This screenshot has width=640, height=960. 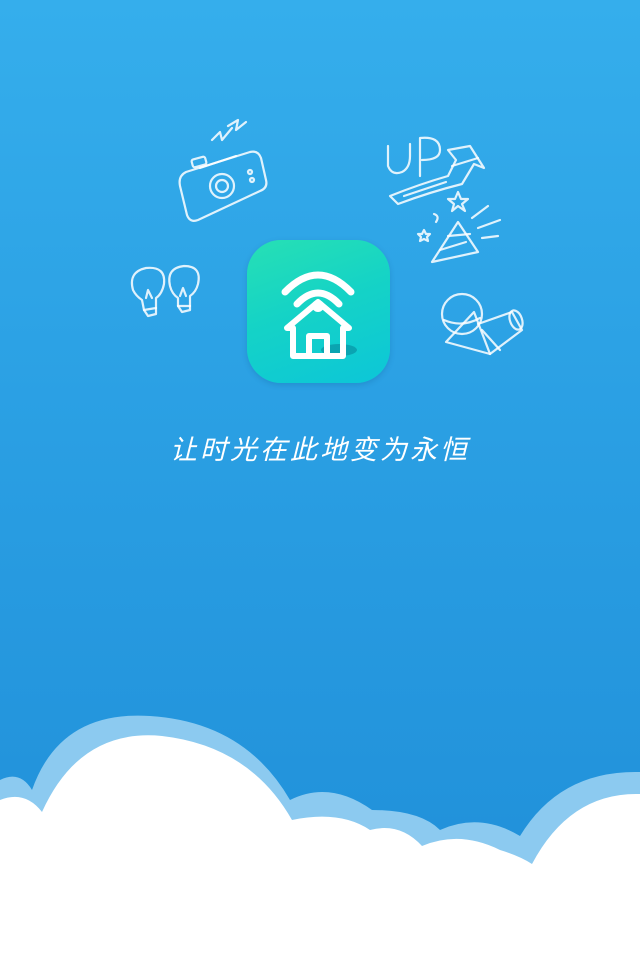 I want to click on camera-doodle-icon, so click(x=223, y=170).